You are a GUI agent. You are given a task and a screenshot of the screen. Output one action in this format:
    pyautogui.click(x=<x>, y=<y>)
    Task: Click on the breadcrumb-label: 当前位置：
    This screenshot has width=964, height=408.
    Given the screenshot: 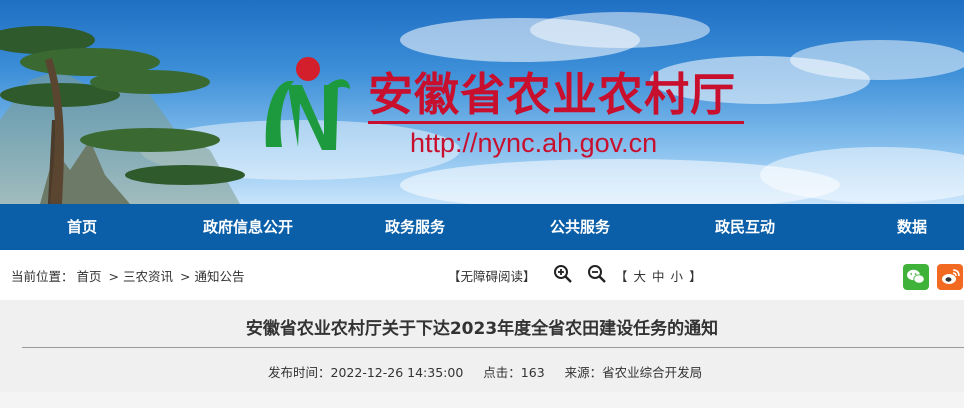 What is the action you would take?
    pyautogui.click(x=42, y=276)
    